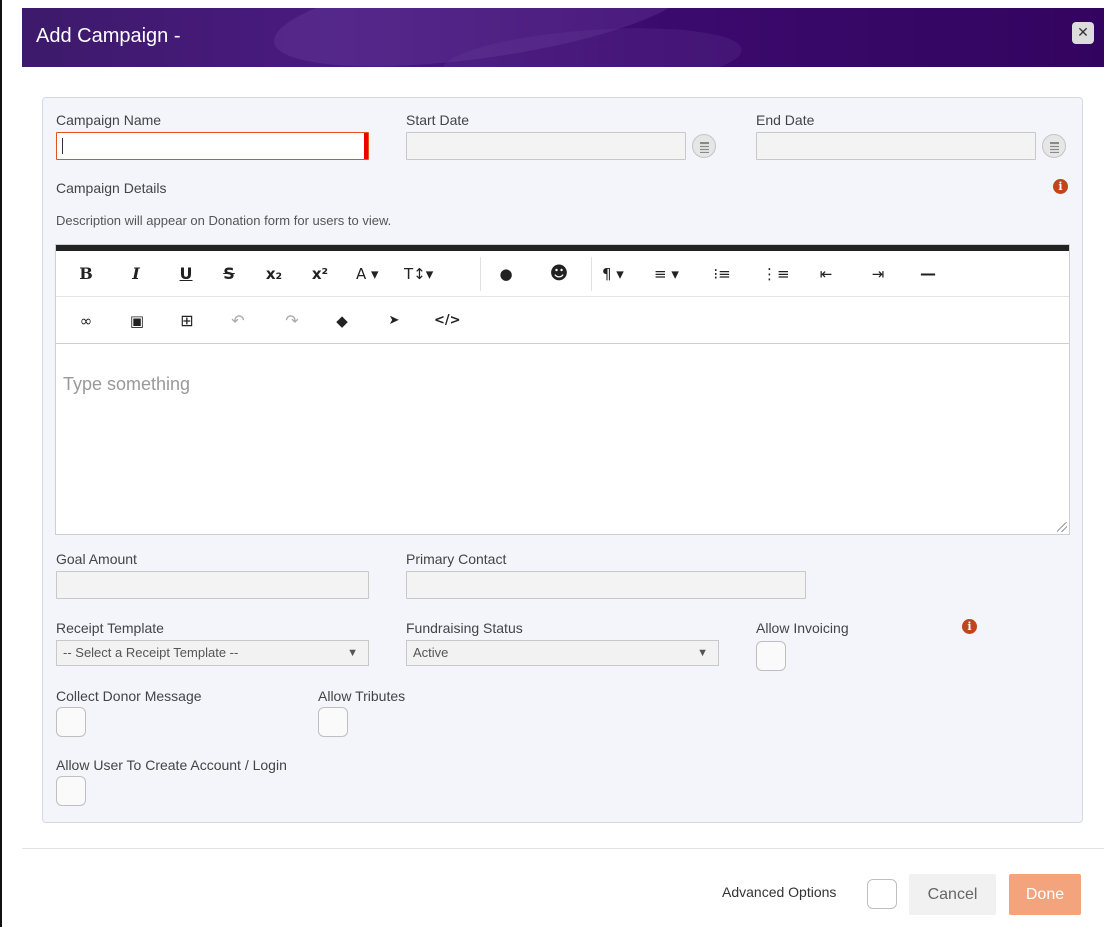 The width and height of the screenshot is (1104, 927). I want to click on indent-icon: ⇥, so click(878, 274).